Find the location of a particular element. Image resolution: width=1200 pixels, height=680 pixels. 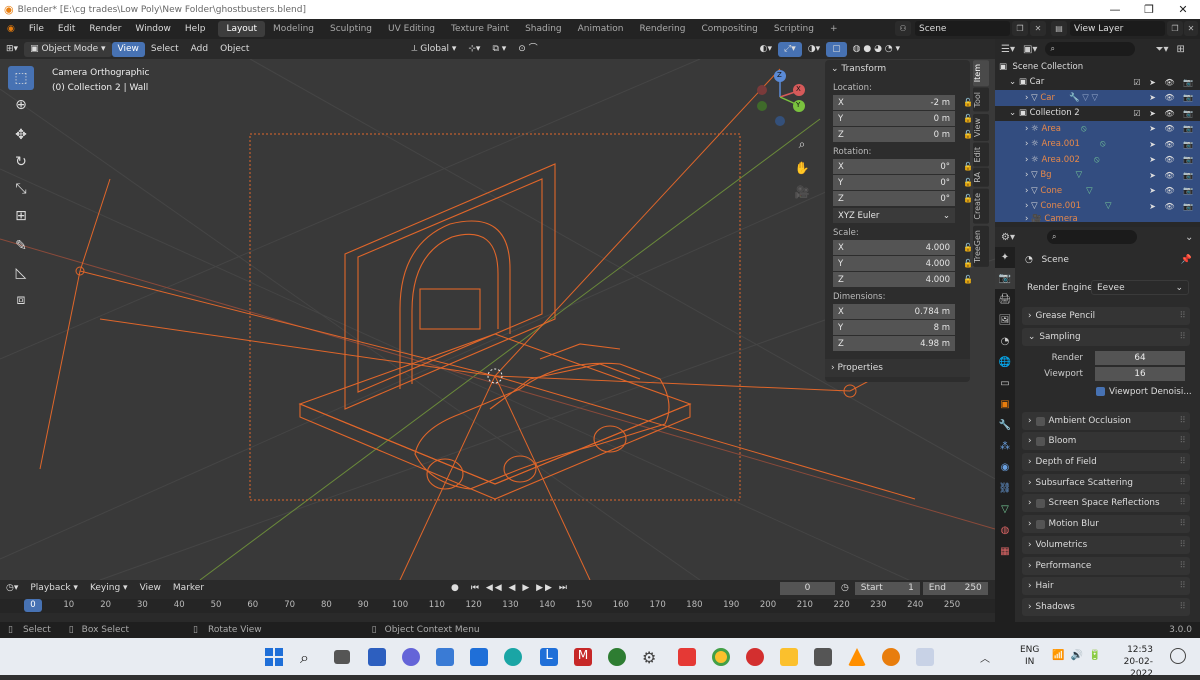

section-ambient-occlusion: › Ambient Occlusion ⠿ is located at coordinates (1106, 421).